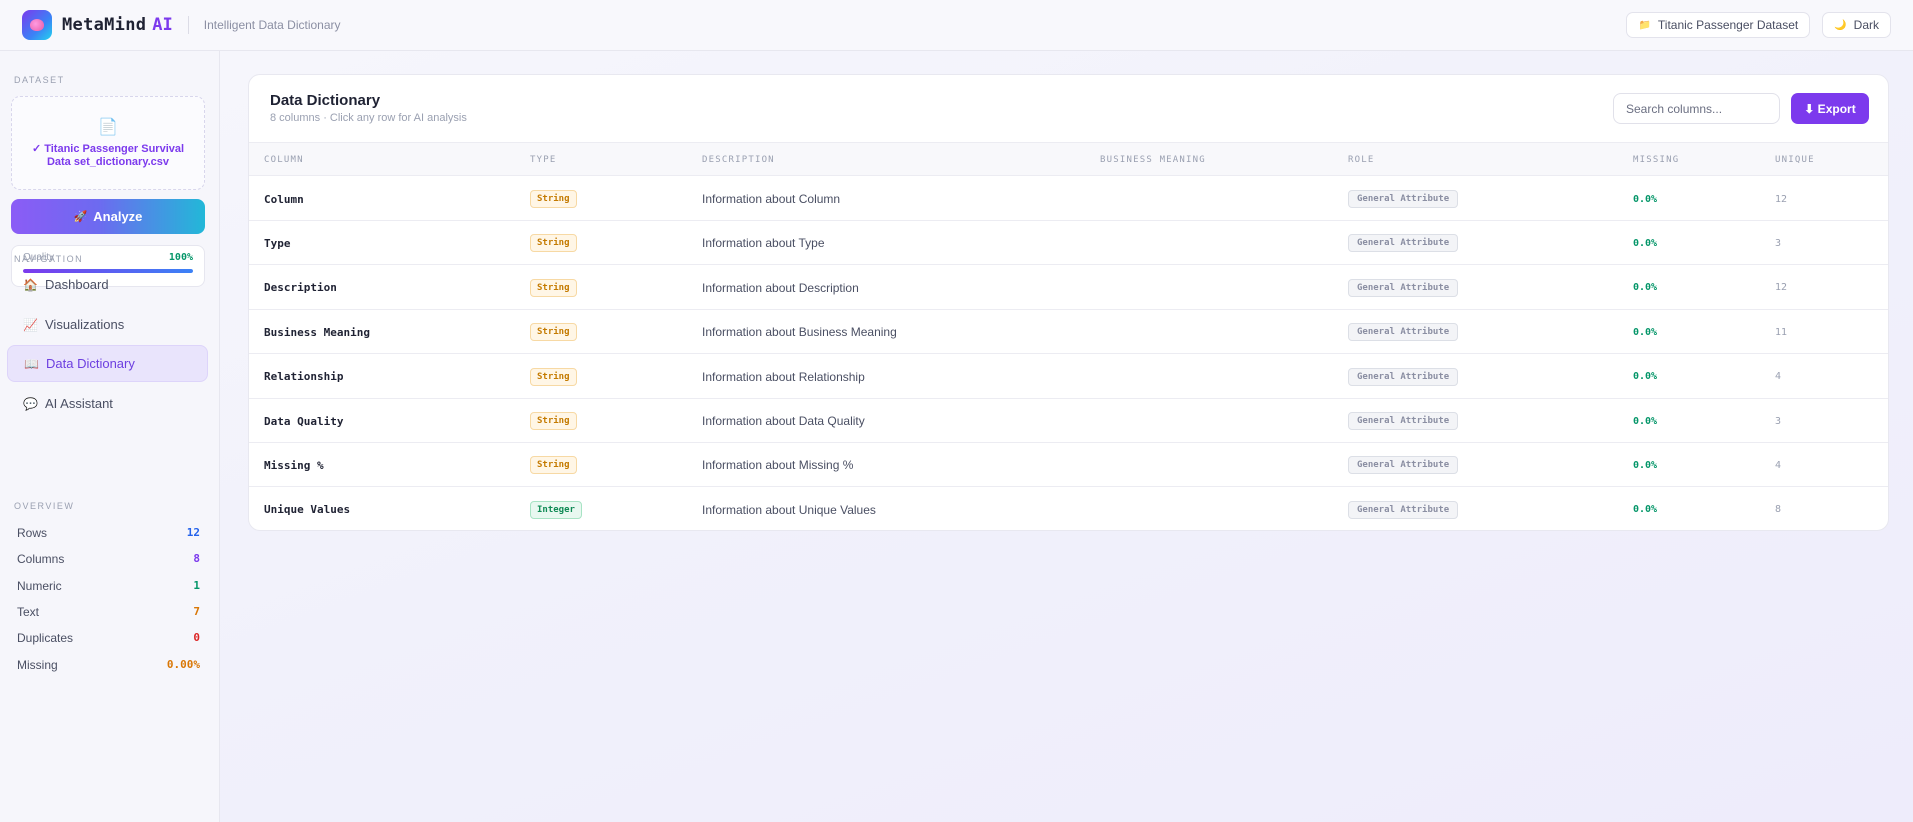 The width and height of the screenshot is (1913, 822). What do you see at coordinates (107, 363) in the screenshot?
I see `nav-item-data-dictionary: 📖 Data Dictionary` at bounding box center [107, 363].